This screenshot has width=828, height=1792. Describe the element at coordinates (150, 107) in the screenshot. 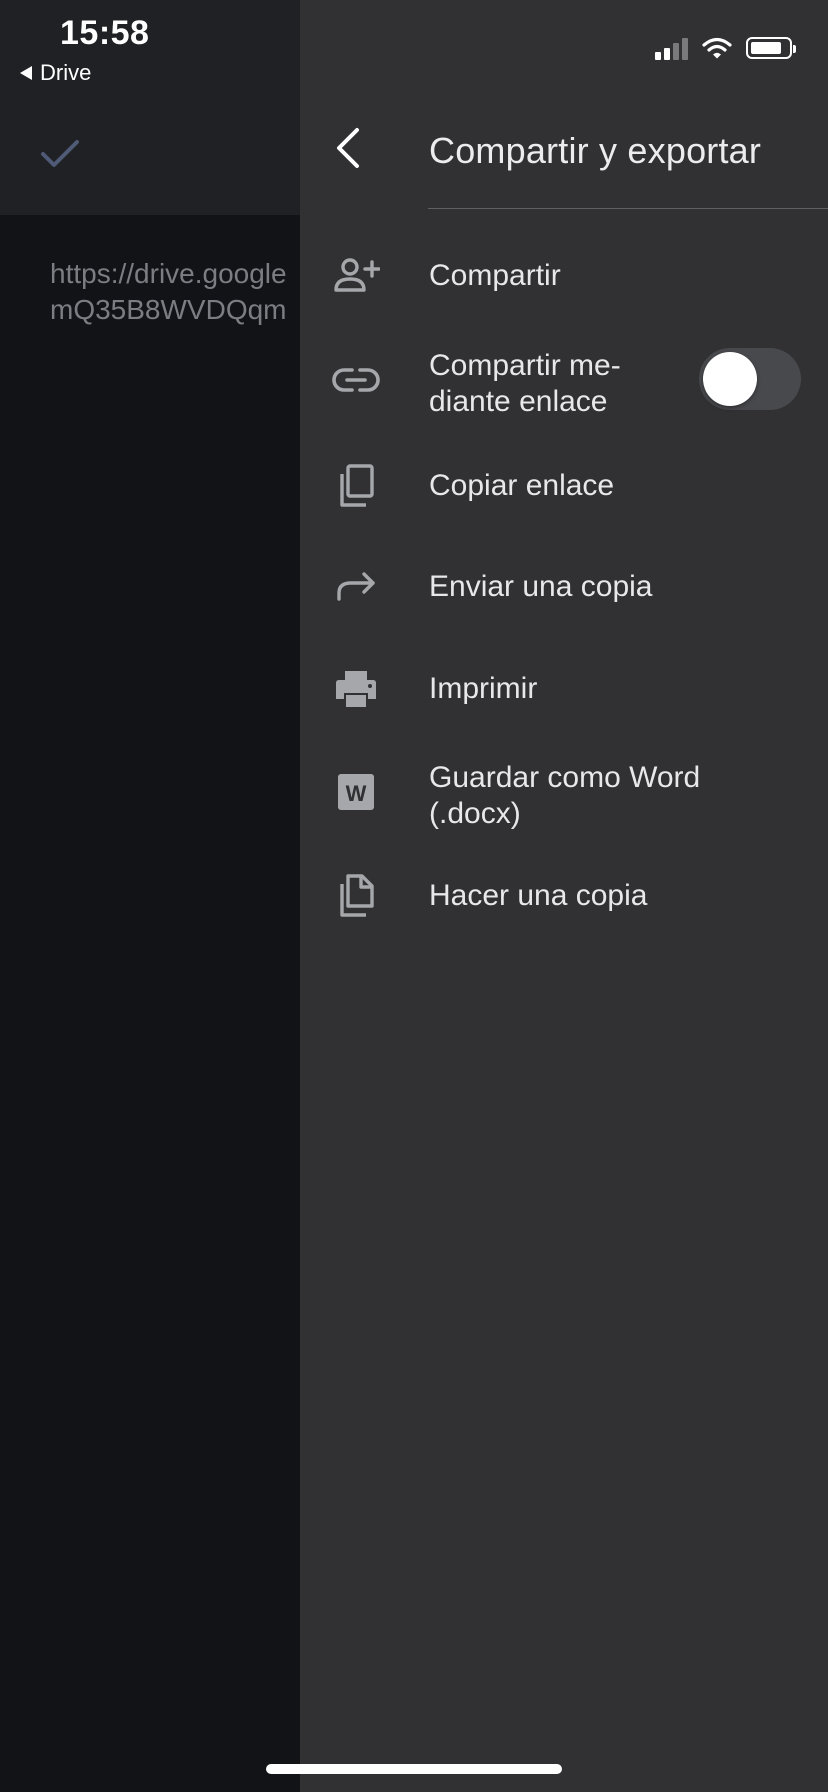

I see `document-toolbar` at that location.